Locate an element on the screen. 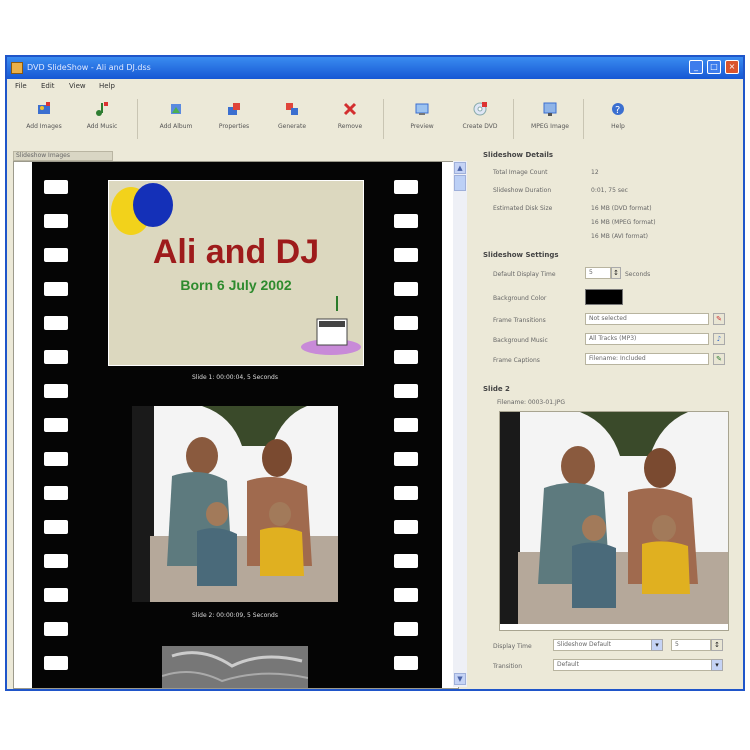  default-time-label: Default Display Time is located at coordinates (524, 274).